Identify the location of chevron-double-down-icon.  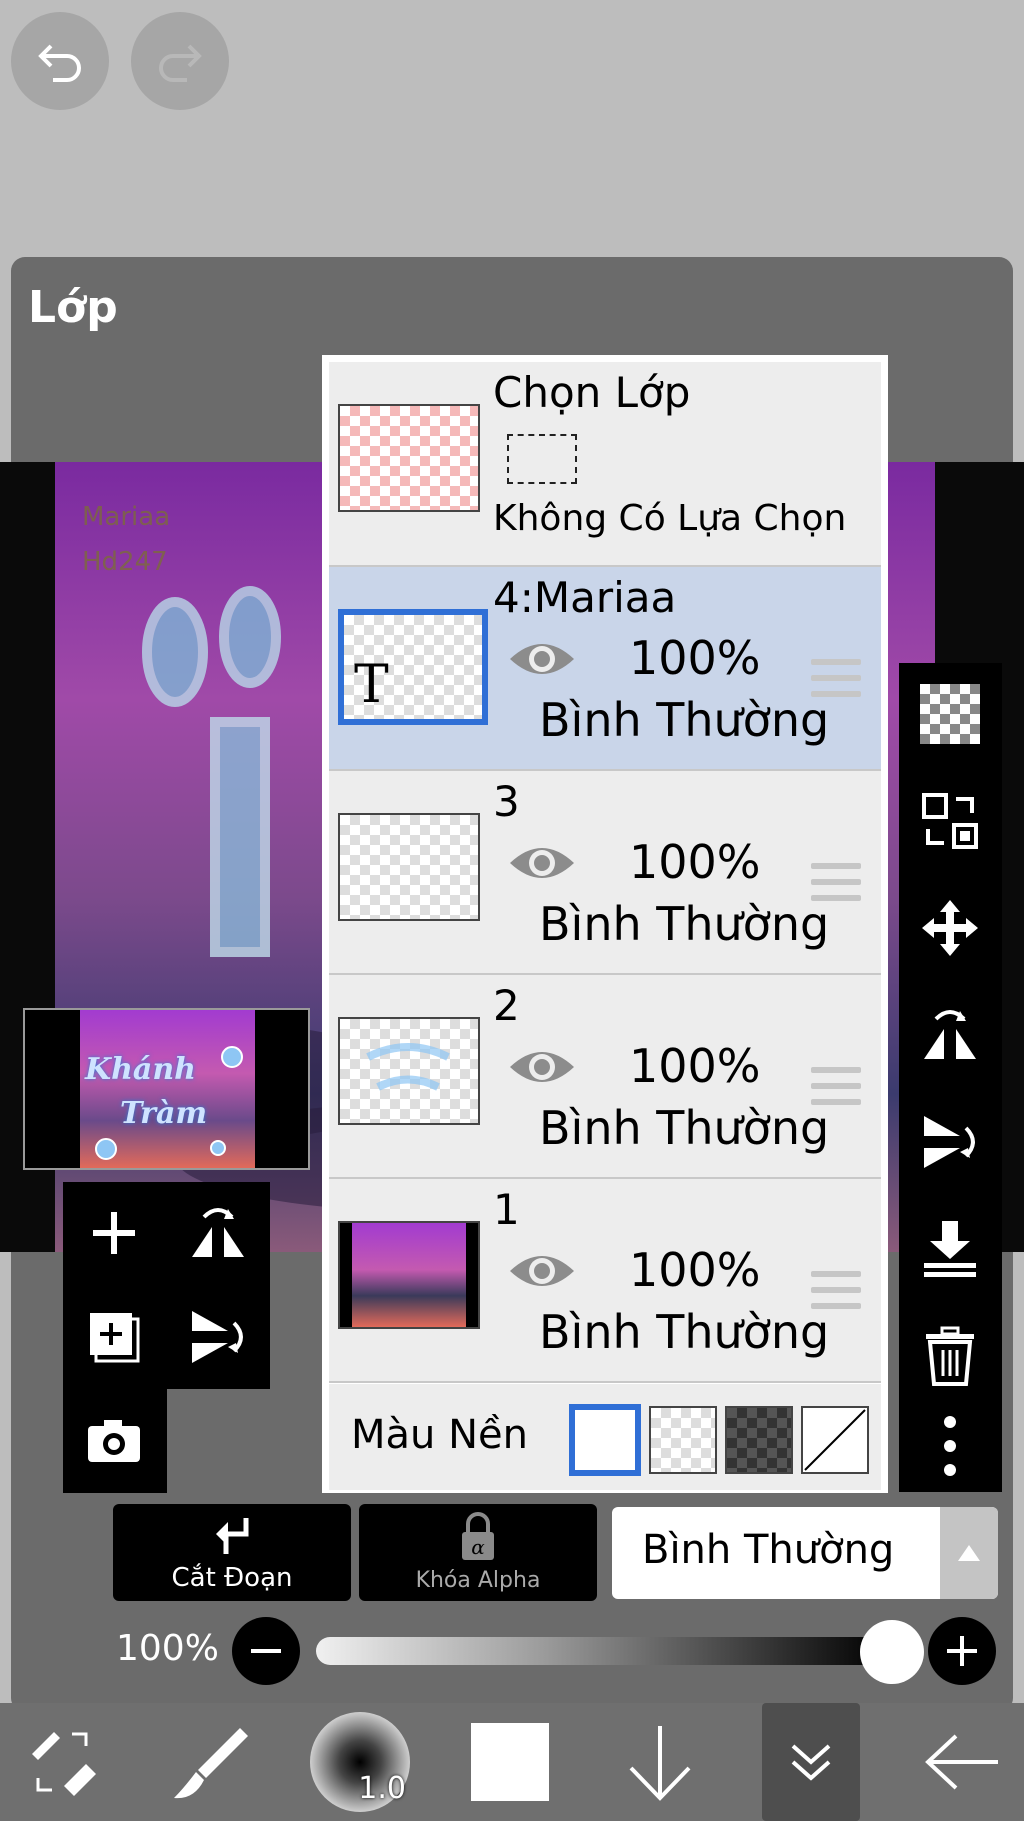
(811, 1762).